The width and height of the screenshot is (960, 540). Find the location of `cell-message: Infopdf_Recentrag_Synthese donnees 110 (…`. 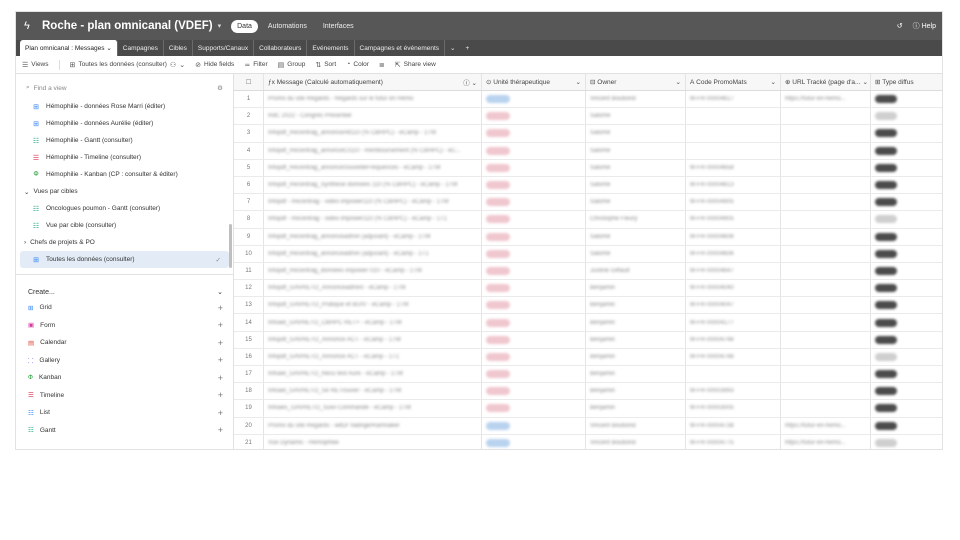

cell-message: Infopdf_Recentrag_Synthese donnees 110 (… is located at coordinates (373, 185).